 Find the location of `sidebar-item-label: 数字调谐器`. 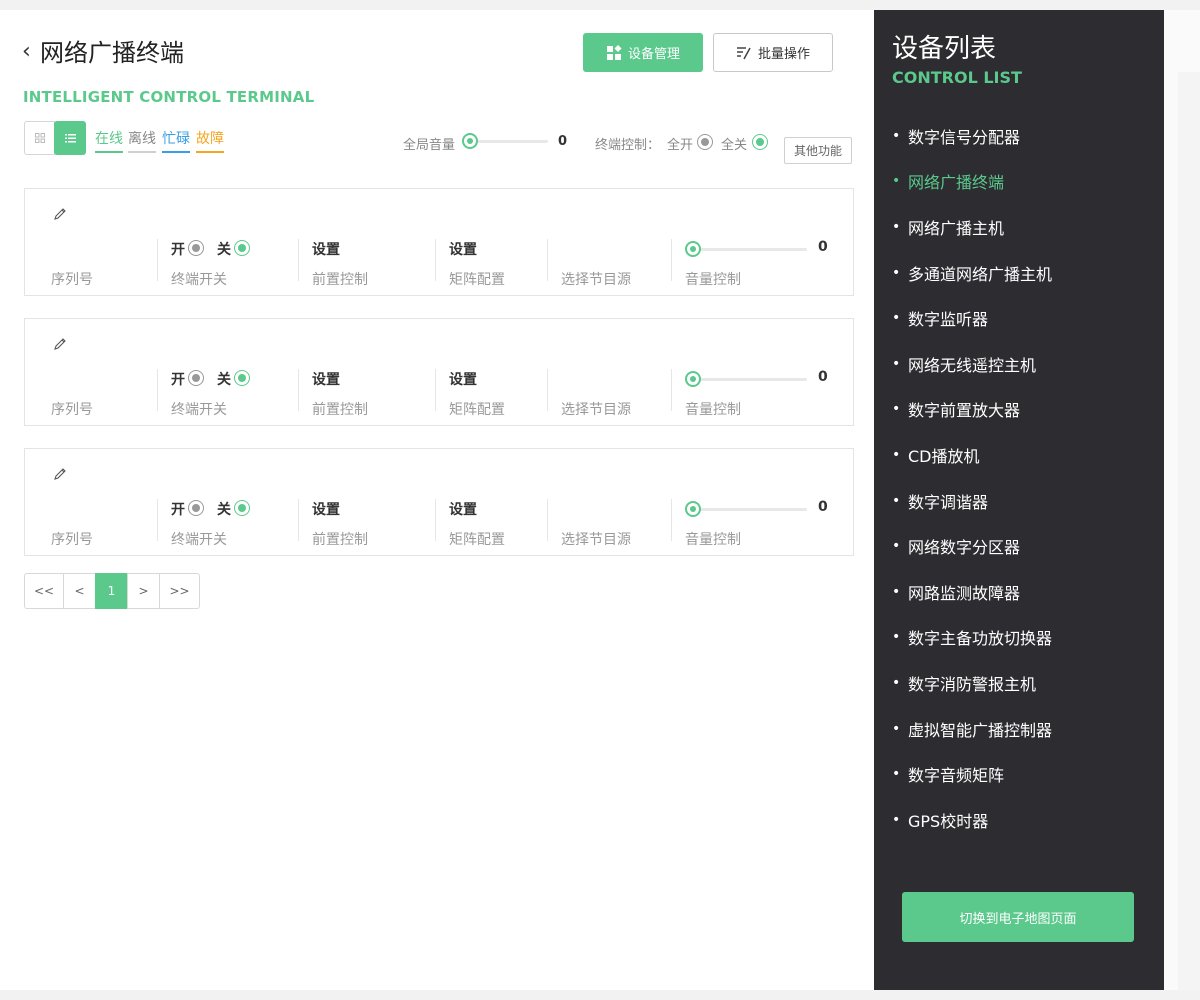

sidebar-item-label: 数字调谐器 is located at coordinates (948, 502).